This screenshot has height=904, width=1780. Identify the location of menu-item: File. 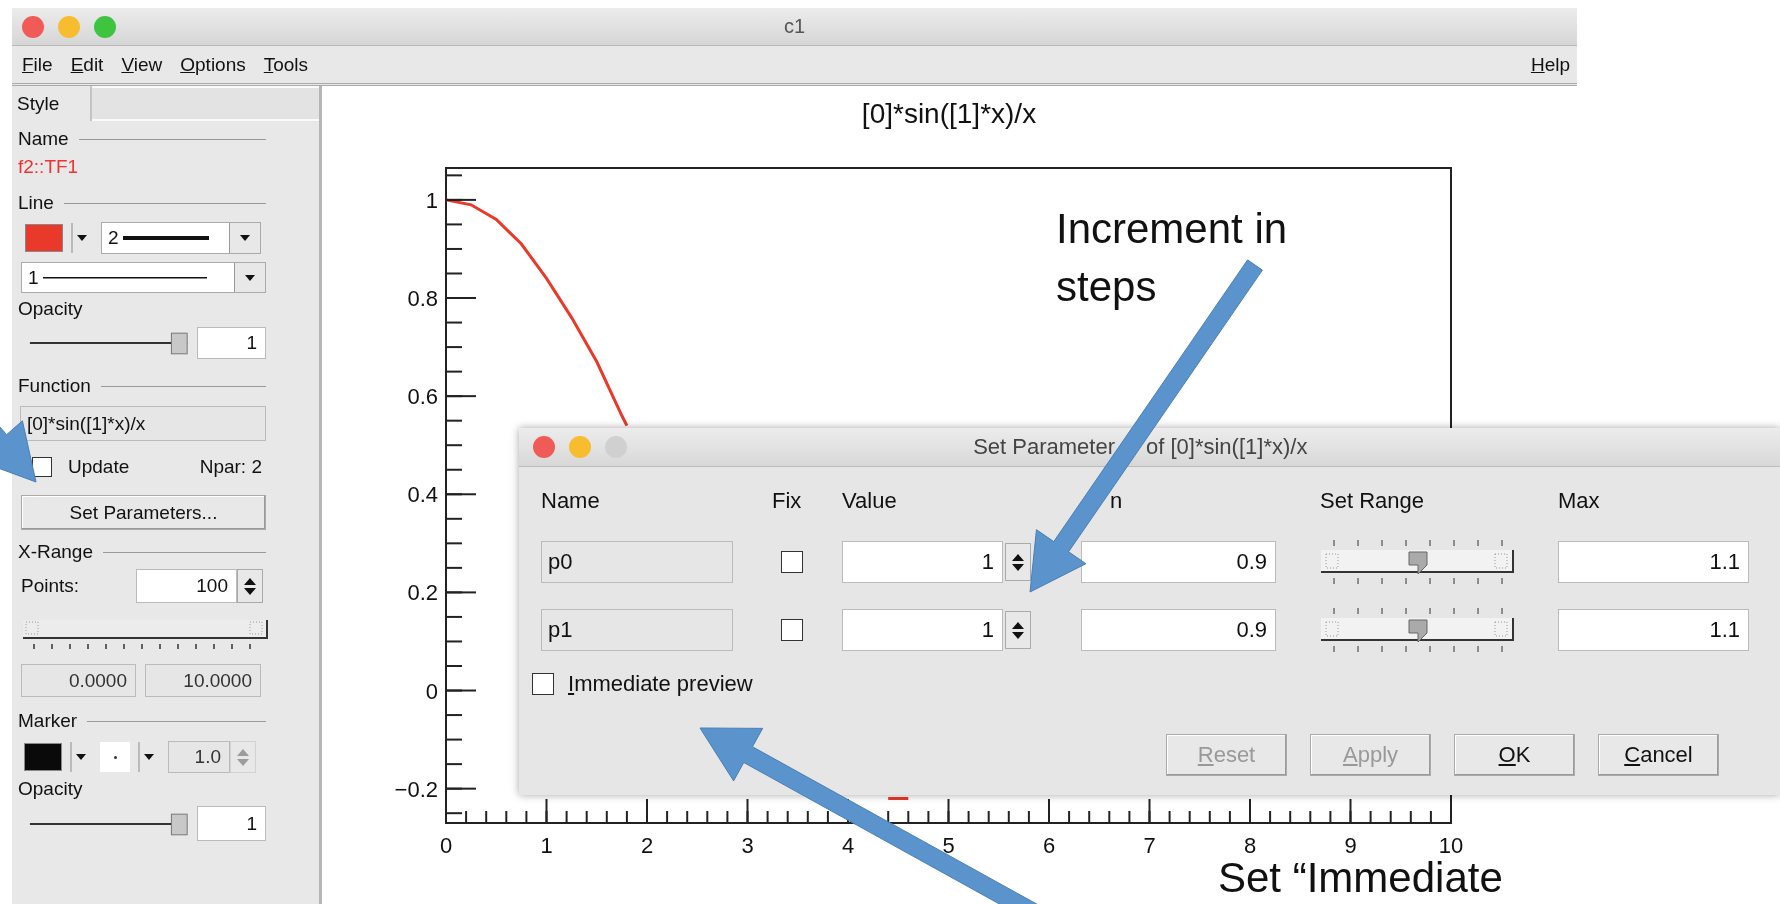
(37, 64).